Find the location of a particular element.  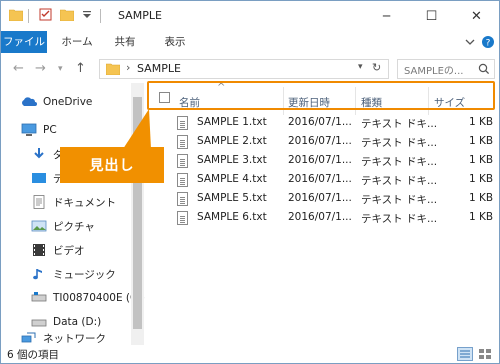

nav-label: ネットワーク is located at coordinates (74, 338).